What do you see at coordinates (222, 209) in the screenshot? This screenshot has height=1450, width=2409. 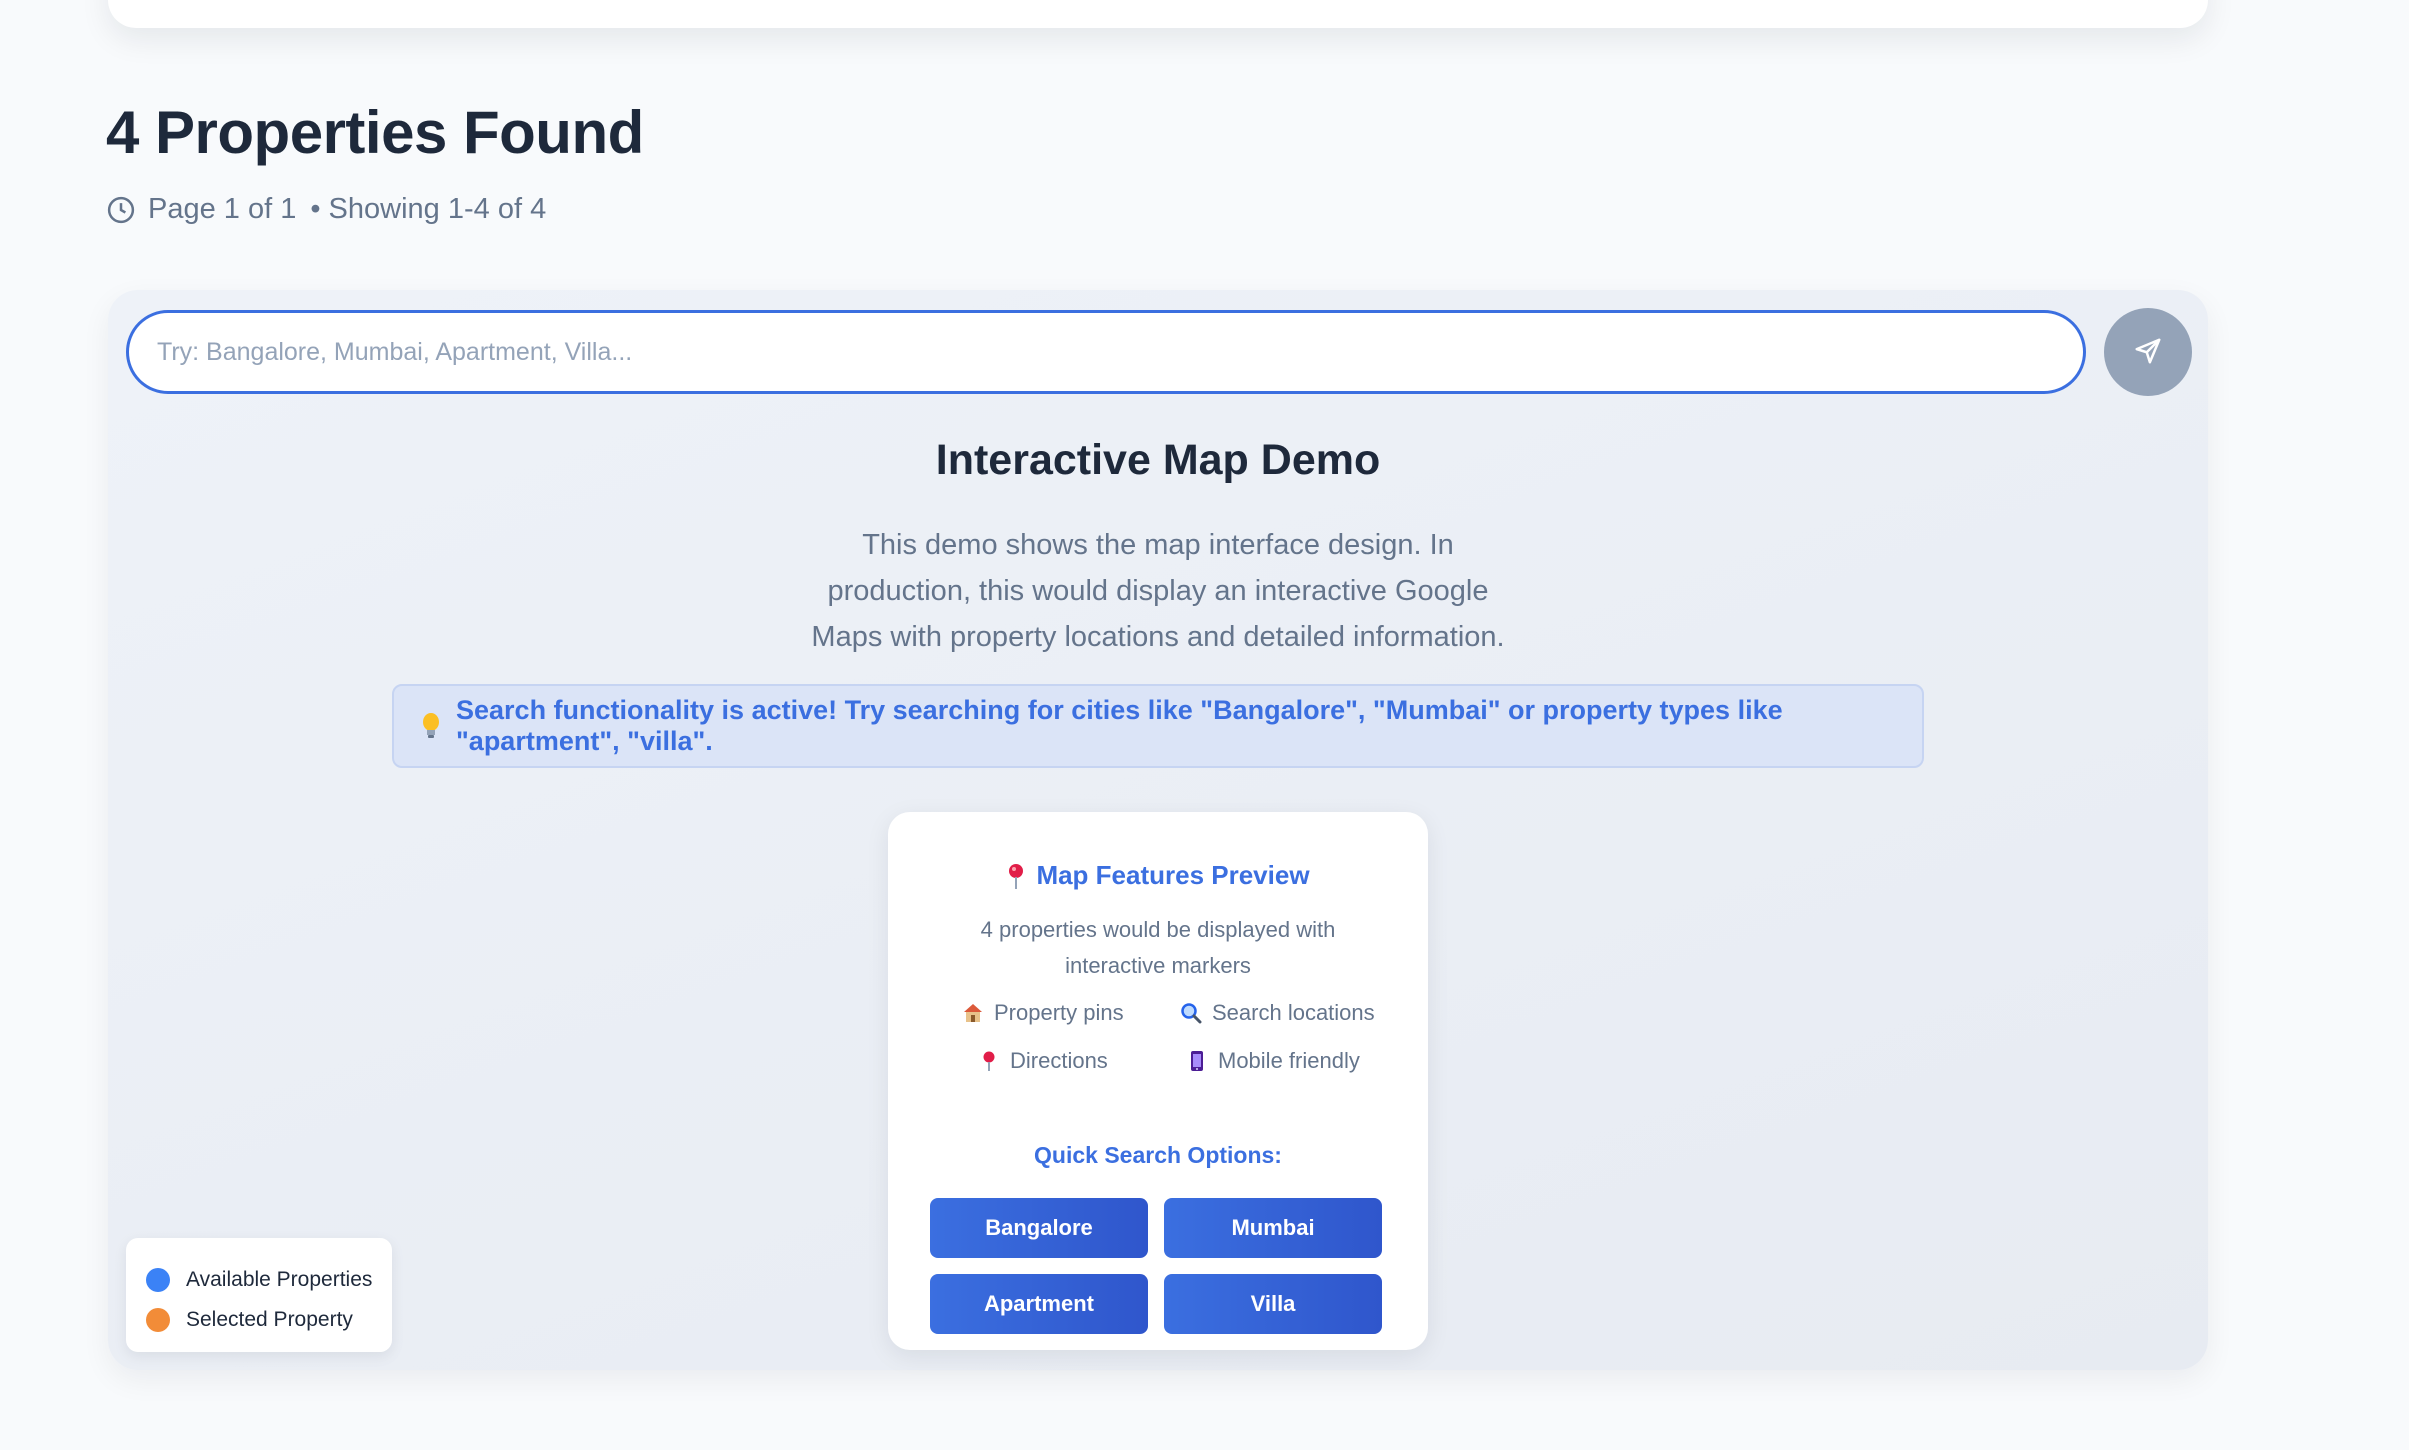 I see `page-info: Page 1 of 1` at bounding box center [222, 209].